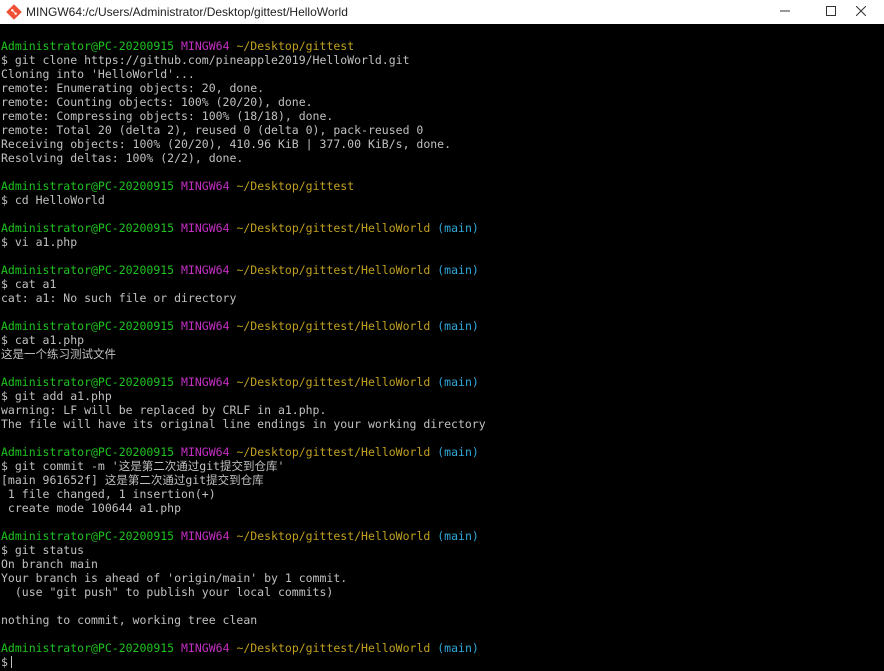 This screenshot has width=884, height=671. I want to click on output-line: [main 961652f] 这是第二次通过git提交到仓库, so click(132, 480).